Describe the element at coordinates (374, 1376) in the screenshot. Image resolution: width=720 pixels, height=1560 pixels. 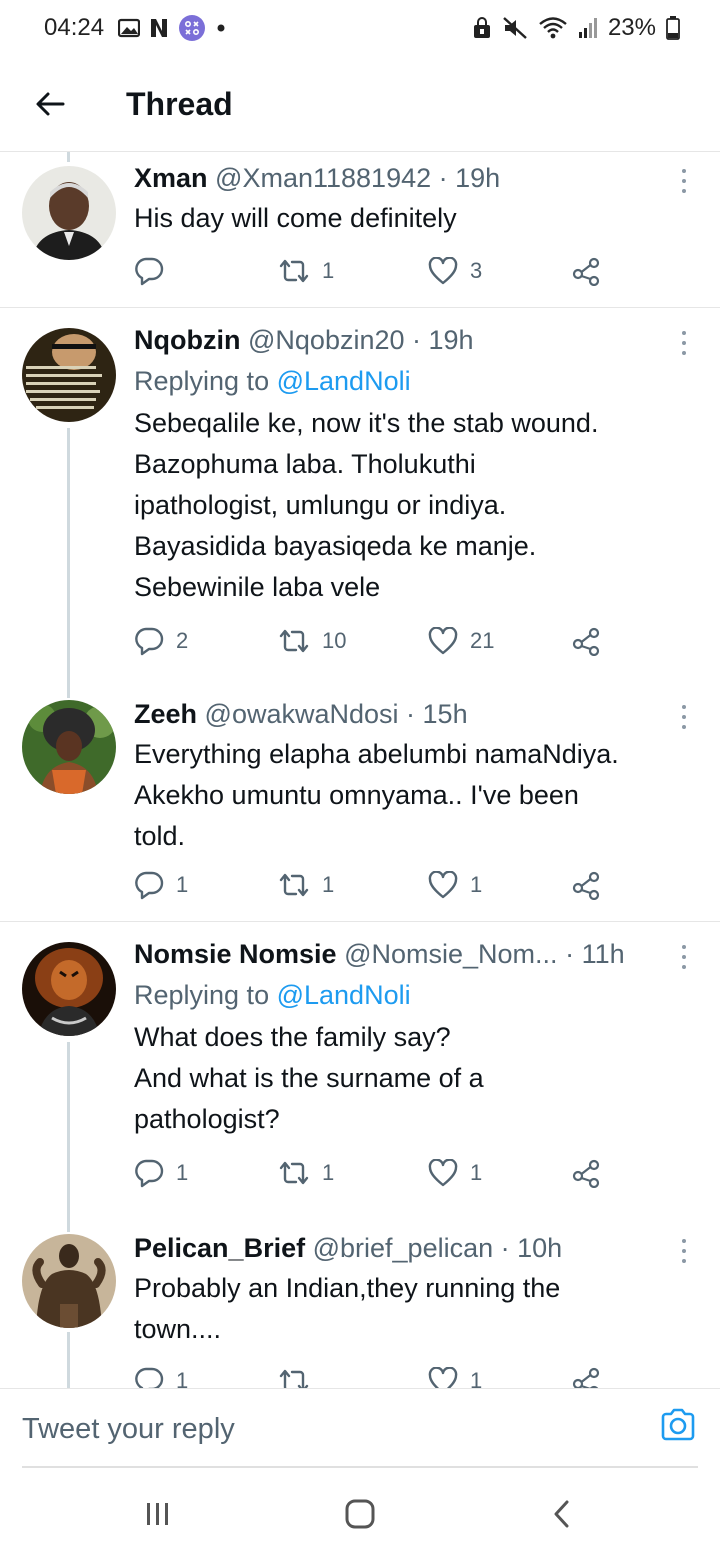
I see `tweet-actions: 1 1` at that location.